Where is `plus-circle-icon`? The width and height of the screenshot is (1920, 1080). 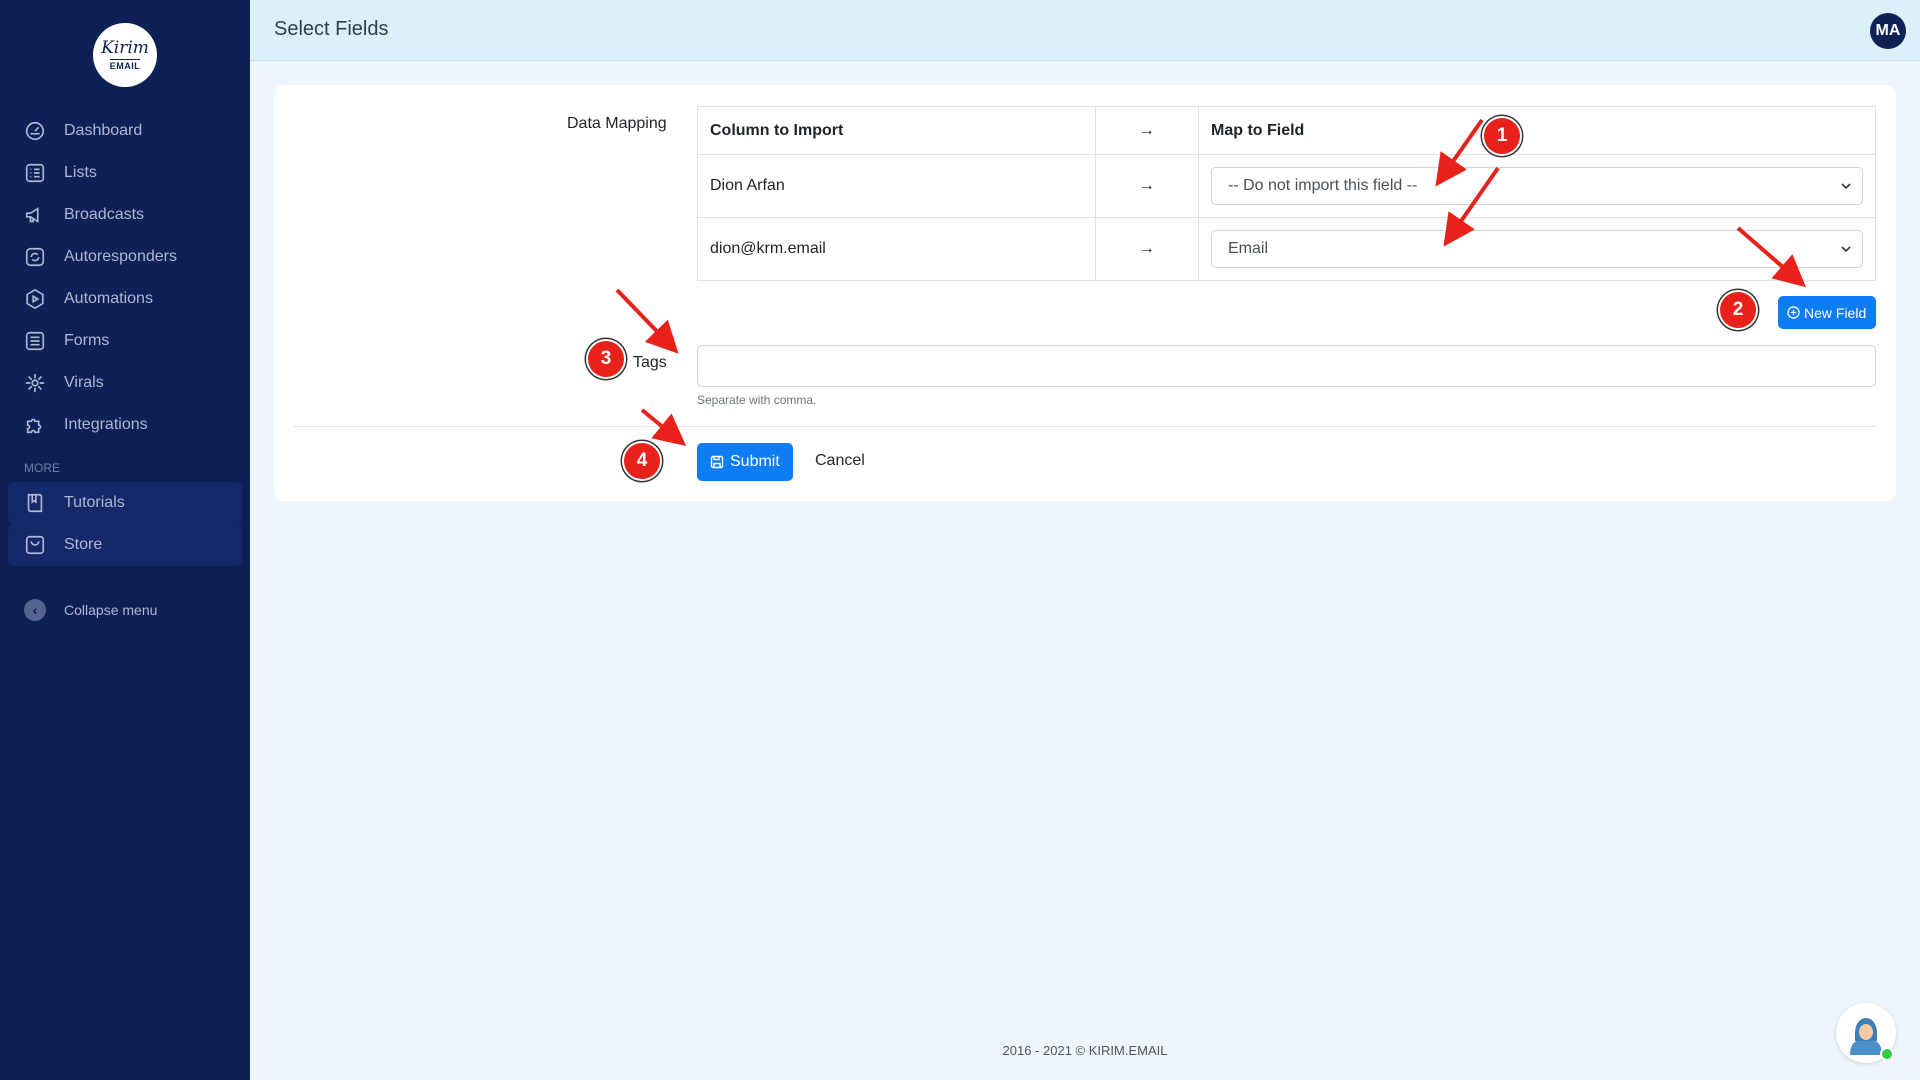
plus-circle-icon is located at coordinates (1793, 312).